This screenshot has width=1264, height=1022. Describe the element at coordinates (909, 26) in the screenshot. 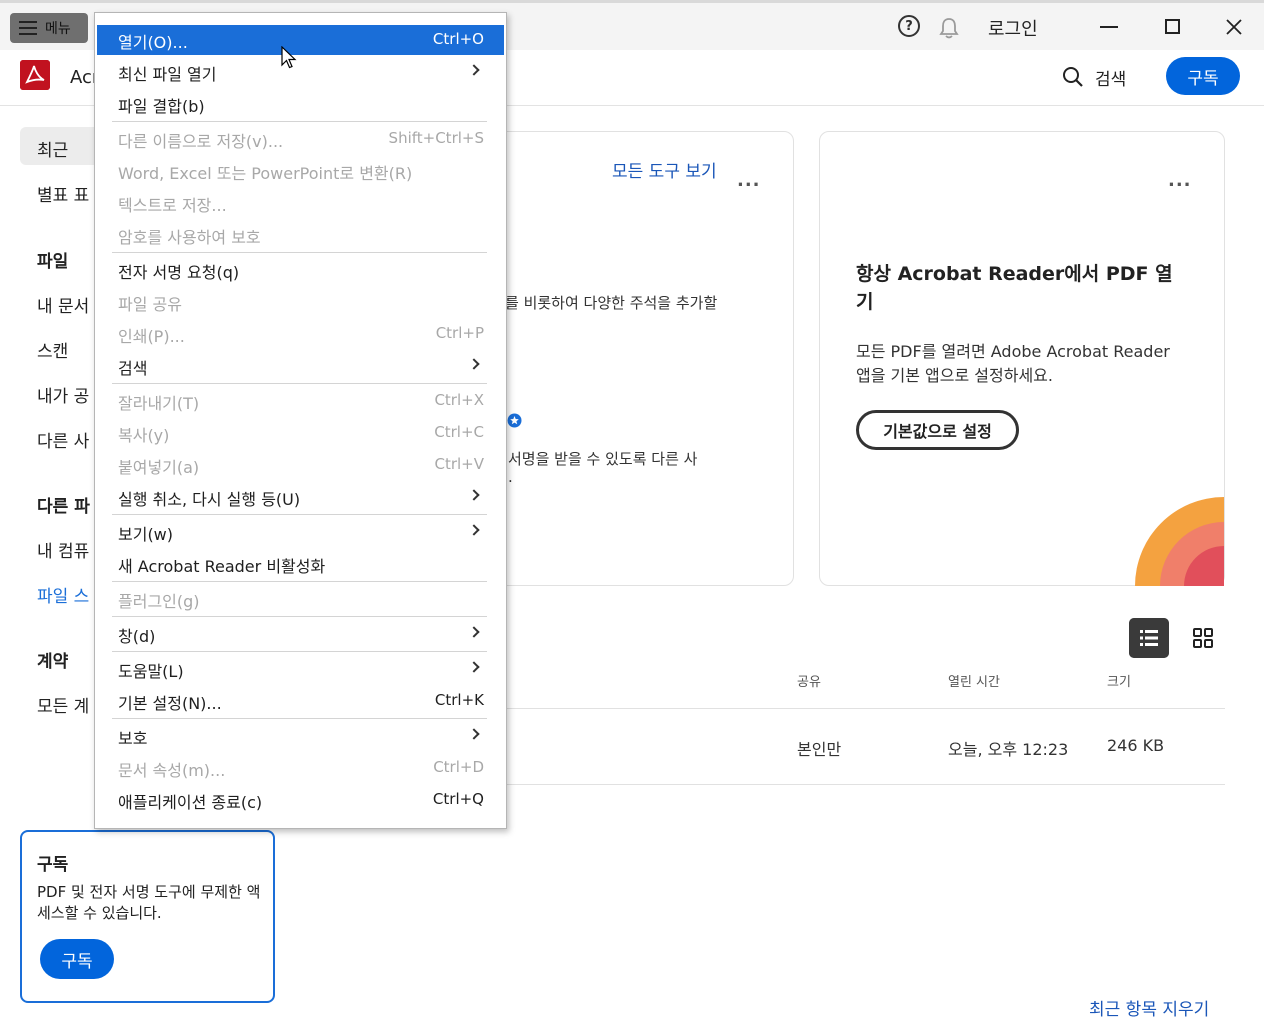

I see `help-icon: ?` at that location.